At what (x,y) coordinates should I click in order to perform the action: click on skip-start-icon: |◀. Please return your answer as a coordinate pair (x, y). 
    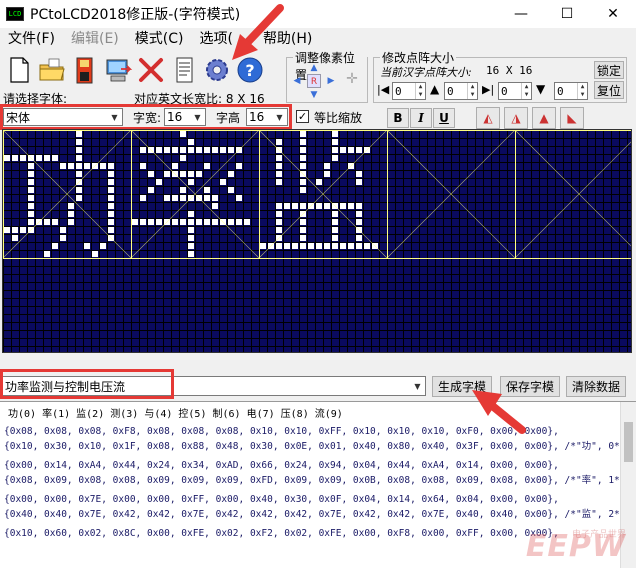
    Looking at the image, I should click on (383, 89).